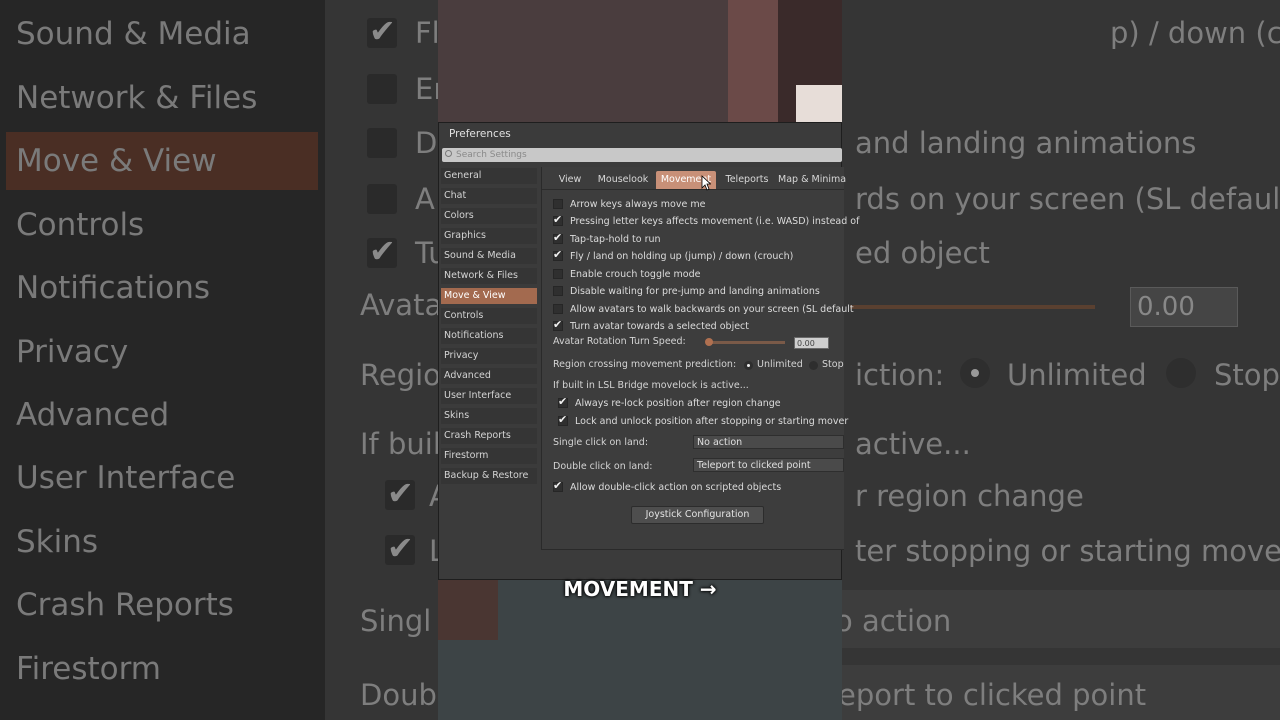 The height and width of the screenshot is (720, 1280). I want to click on rotation-speed-input: 0.00, so click(811, 343).